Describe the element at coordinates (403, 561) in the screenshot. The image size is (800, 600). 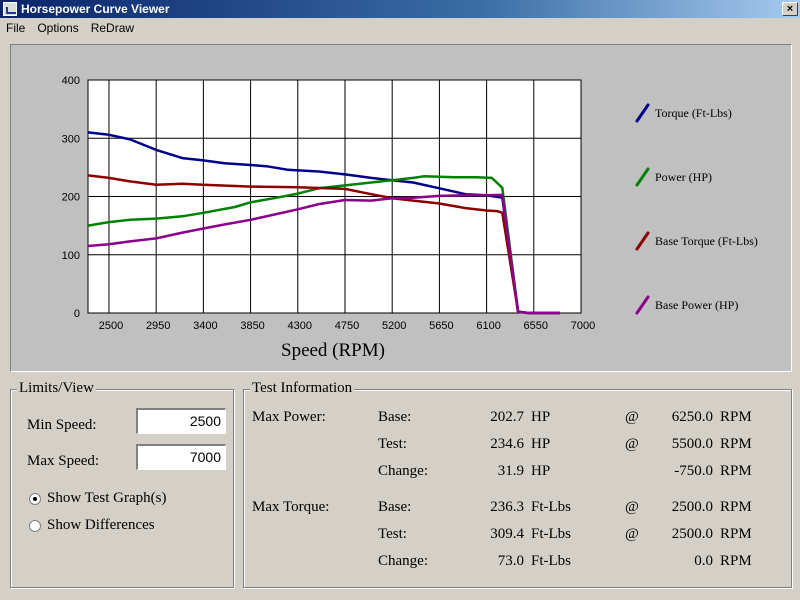
I see `torque-change-label: Change:` at that location.